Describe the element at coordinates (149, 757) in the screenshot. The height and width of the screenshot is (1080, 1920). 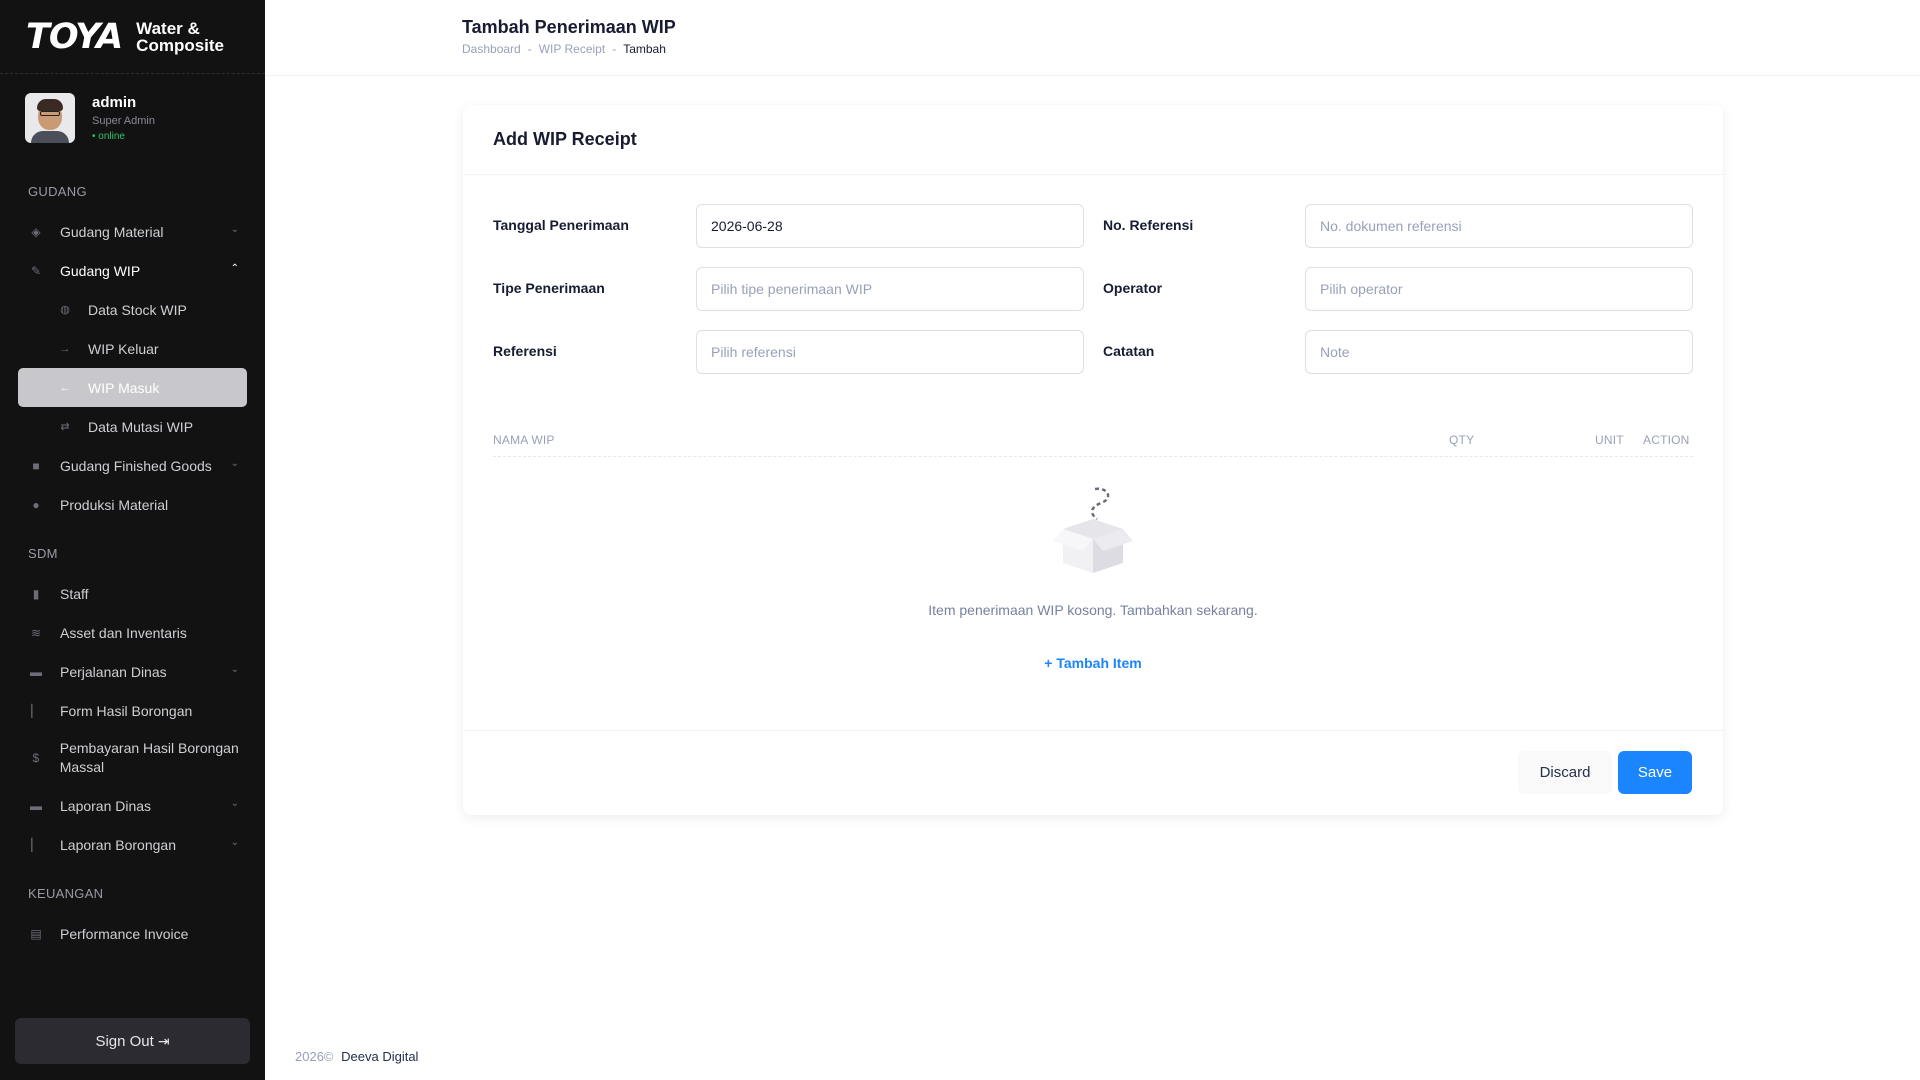
I see `sidebar-item-label: Pembayaran Hasil Borongan Massal` at that location.